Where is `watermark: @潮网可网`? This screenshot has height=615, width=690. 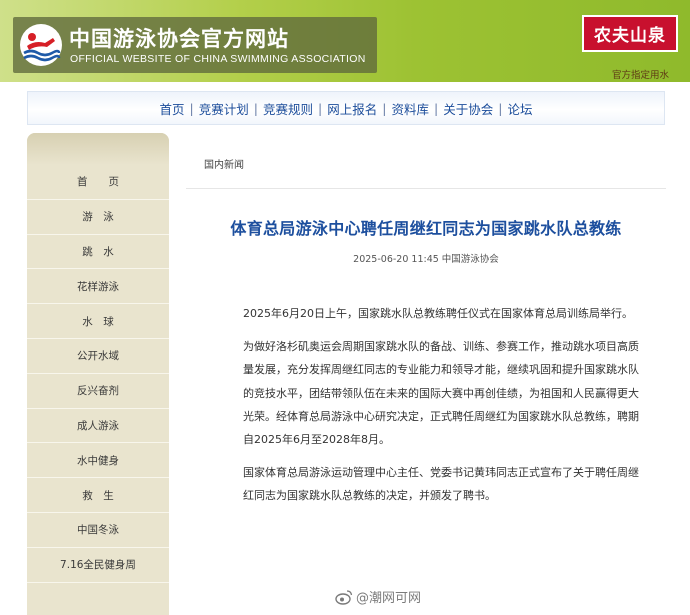
watermark: @潮网可网 is located at coordinates (378, 596).